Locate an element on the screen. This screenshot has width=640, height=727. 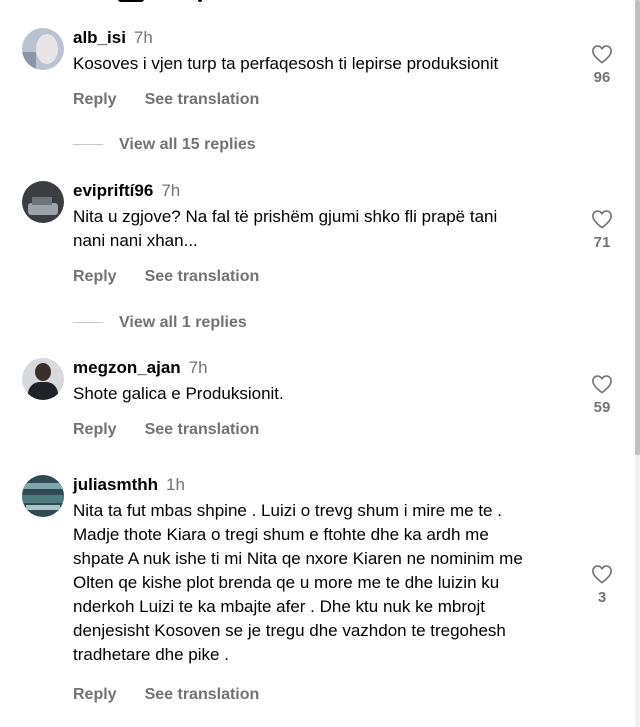
view-replies-label: View all 1 replies is located at coordinates (183, 322).